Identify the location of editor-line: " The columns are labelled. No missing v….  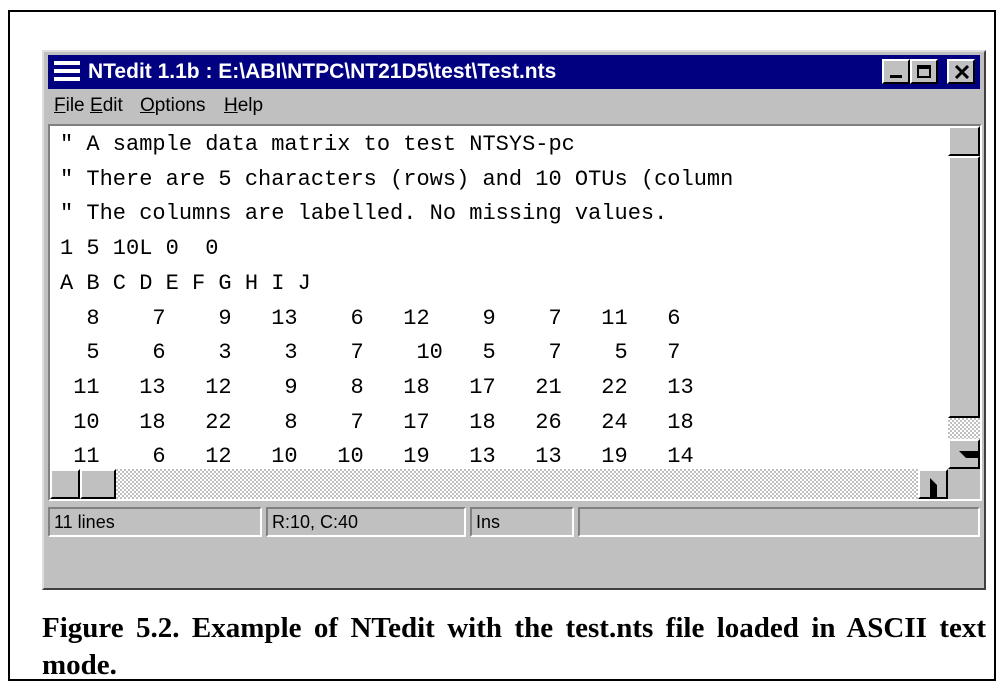
(364, 214).